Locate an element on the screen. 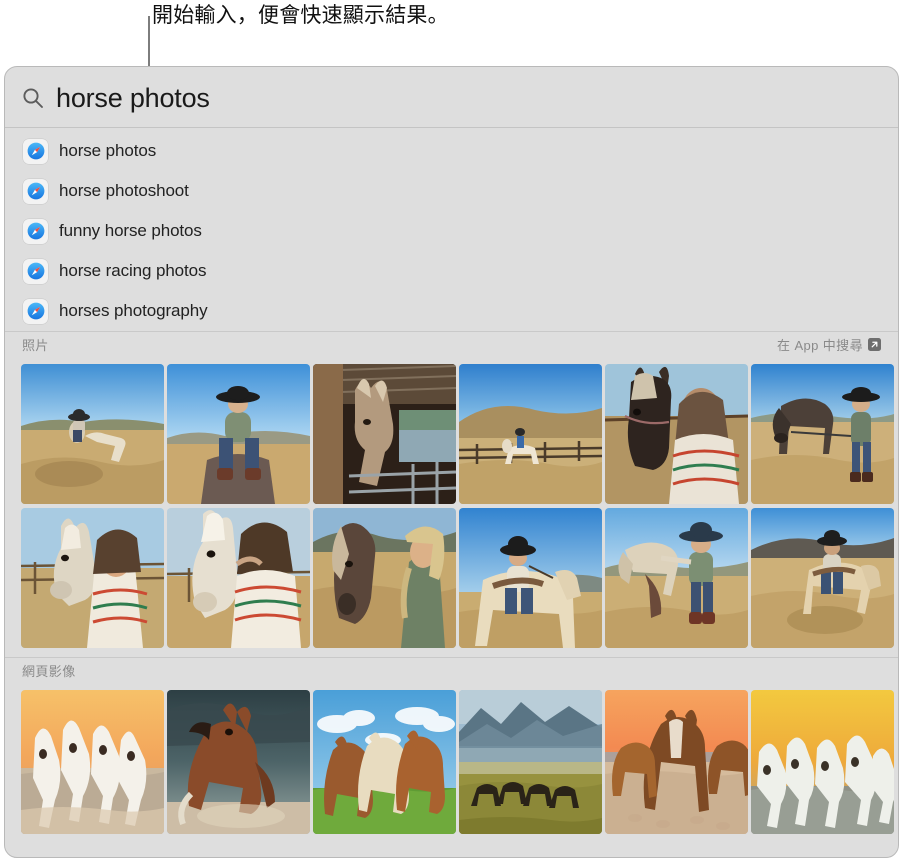 The width and height of the screenshot is (904, 862). suggestion-label: funny horse photos is located at coordinates (130, 230).